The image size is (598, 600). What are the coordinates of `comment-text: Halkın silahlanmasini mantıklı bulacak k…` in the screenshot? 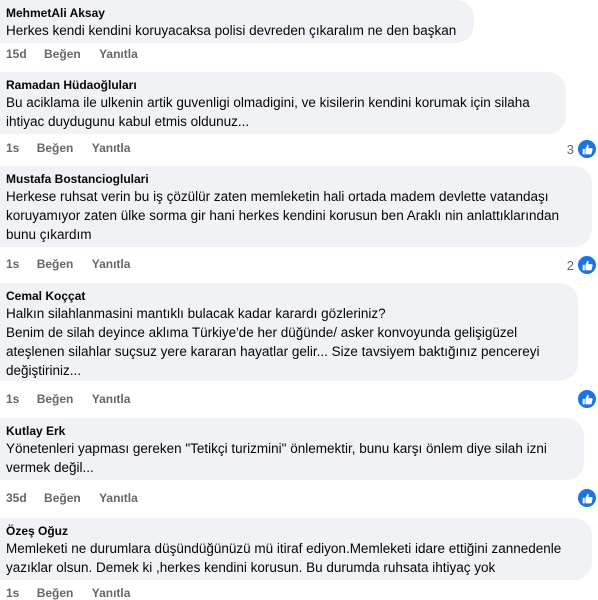 It's located at (273, 342).